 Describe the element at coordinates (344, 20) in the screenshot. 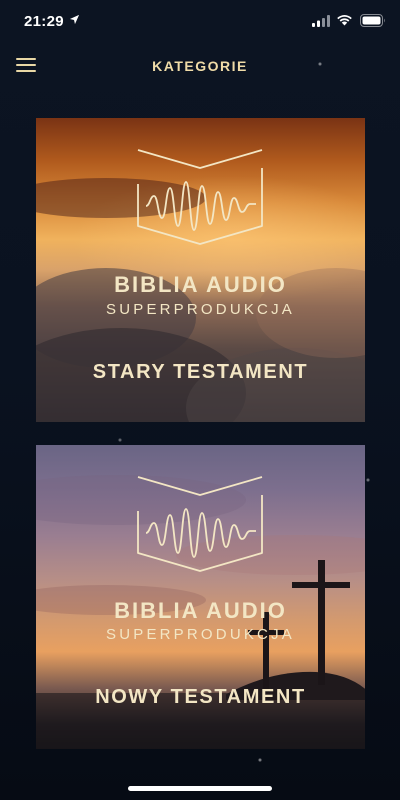

I see `wifi-icon` at that location.